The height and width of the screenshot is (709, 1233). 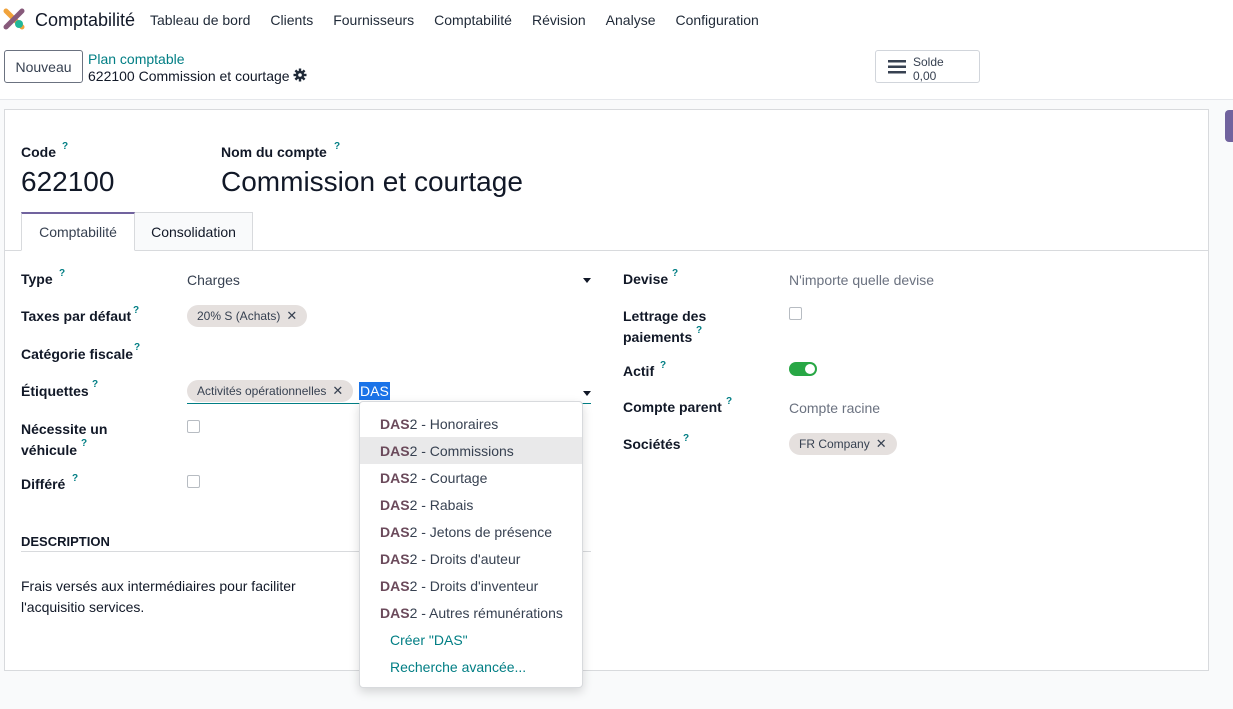 I want to click on tags-help-icon: ?, so click(x=95, y=384).